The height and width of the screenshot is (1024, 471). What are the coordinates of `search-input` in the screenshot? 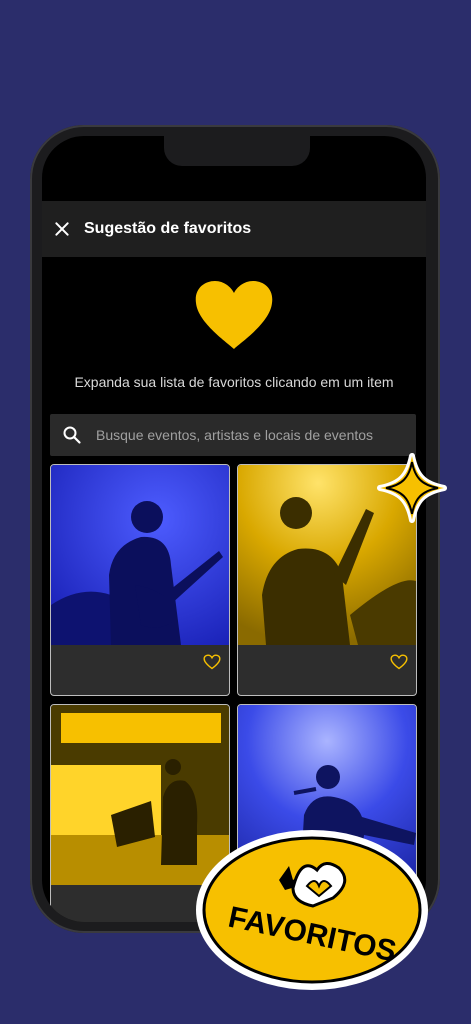 It's located at (246, 435).